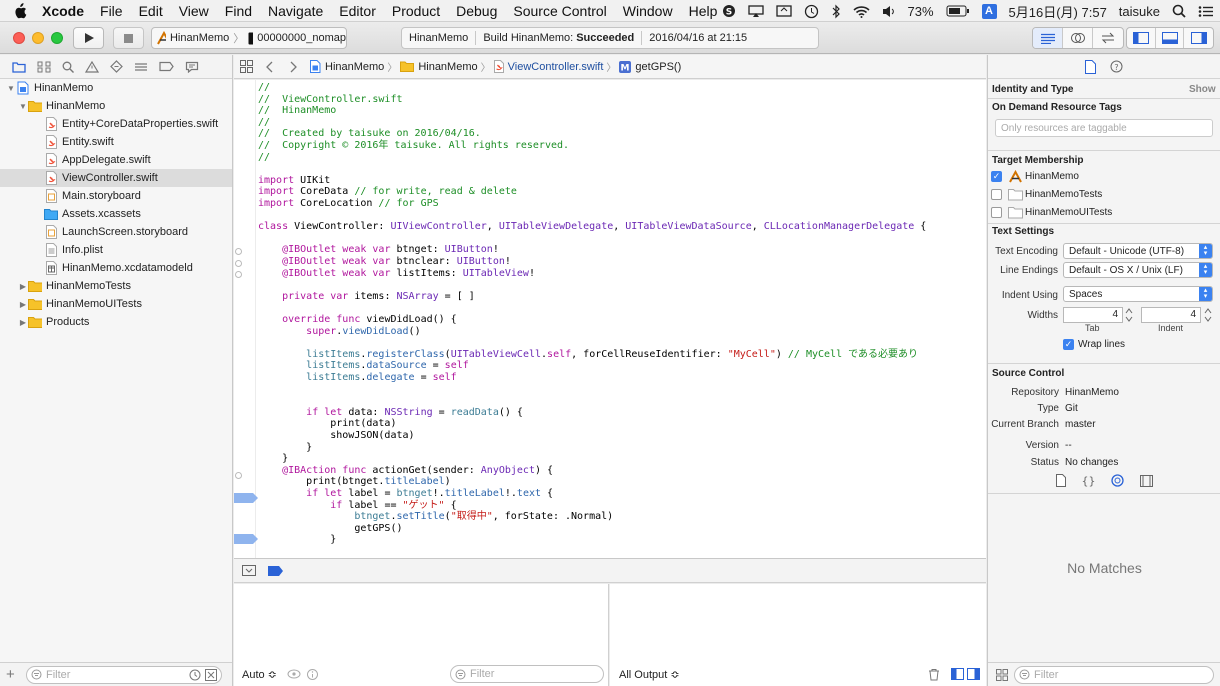 The width and height of the screenshot is (1220, 686). What do you see at coordinates (246, 539) in the screenshot?
I see `breakpoint-icon` at bounding box center [246, 539].